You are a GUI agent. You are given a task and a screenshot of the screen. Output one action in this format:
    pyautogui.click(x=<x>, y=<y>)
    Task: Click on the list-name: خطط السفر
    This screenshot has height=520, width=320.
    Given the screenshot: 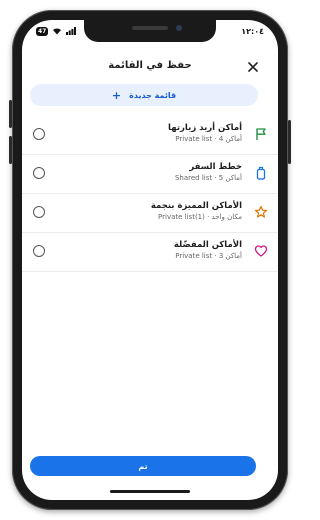 What is the action you would take?
    pyautogui.click(x=215, y=167)
    